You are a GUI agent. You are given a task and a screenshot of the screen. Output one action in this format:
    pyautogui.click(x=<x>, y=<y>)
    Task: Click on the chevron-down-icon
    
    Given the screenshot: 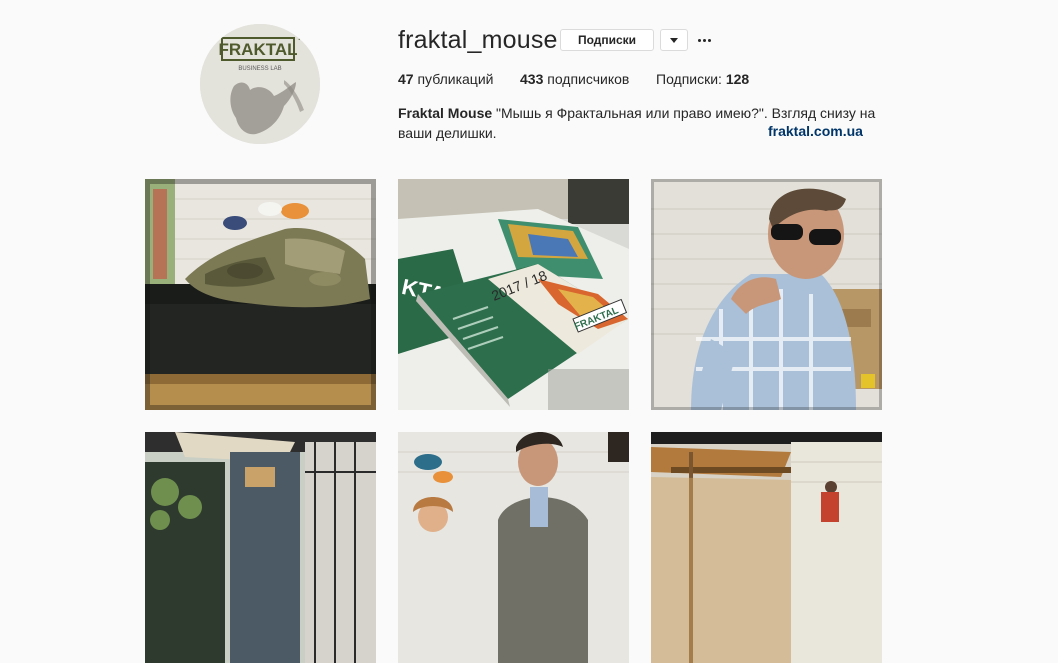 What is the action you would take?
    pyautogui.click(x=674, y=40)
    